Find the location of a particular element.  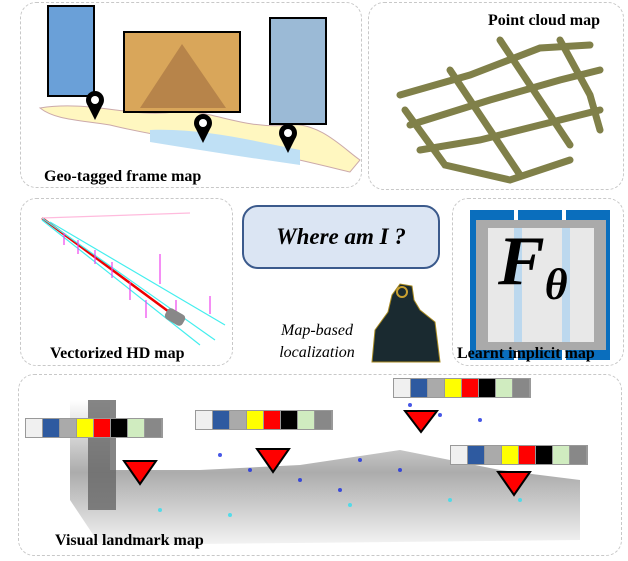

caption-line2: localization is located at coordinates (317, 352).